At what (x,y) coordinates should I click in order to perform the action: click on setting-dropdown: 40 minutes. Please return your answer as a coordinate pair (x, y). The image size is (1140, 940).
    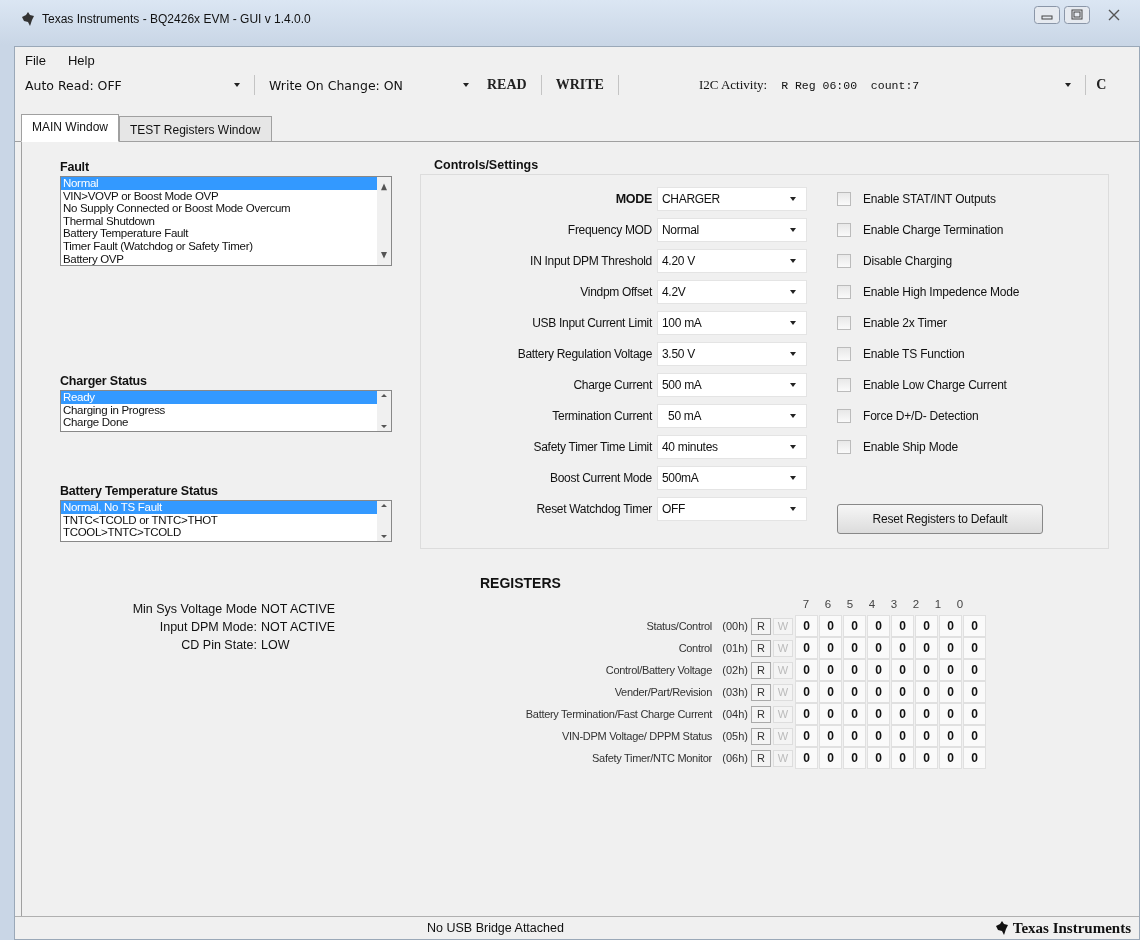
    Looking at the image, I should click on (732, 446).